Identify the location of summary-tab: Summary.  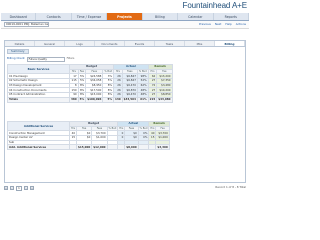
(18, 51).